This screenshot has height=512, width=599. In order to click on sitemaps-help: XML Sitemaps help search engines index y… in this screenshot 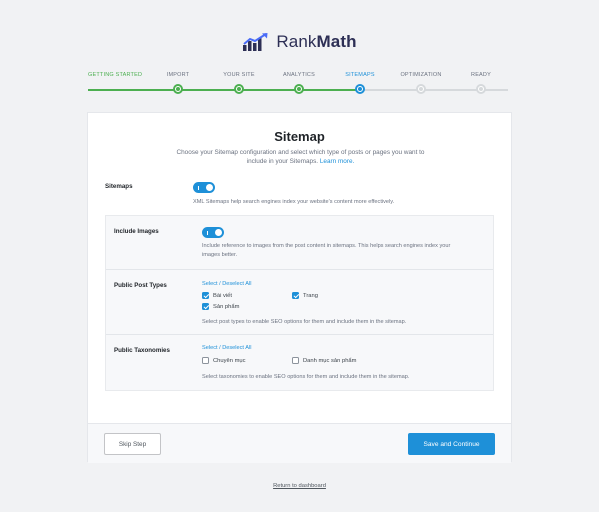, I will do `click(294, 202)`.